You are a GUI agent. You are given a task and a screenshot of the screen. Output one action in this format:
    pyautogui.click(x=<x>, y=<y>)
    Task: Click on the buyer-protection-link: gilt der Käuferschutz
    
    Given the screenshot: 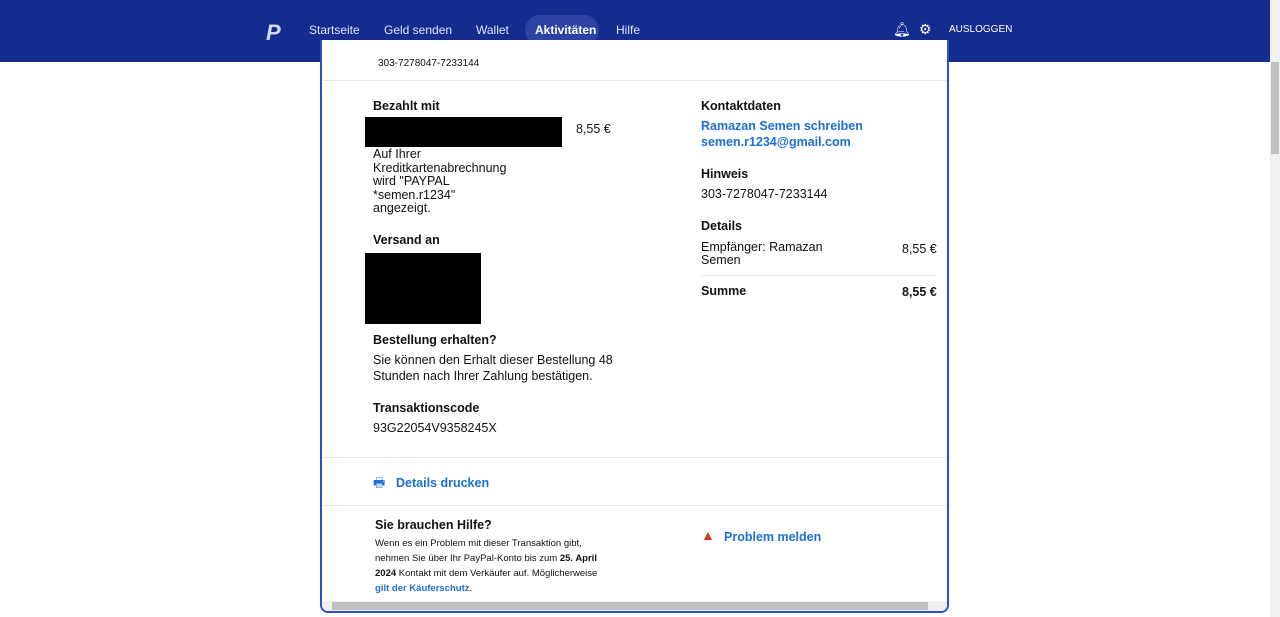 What is the action you would take?
    pyautogui.click(x=422, y=588)
    